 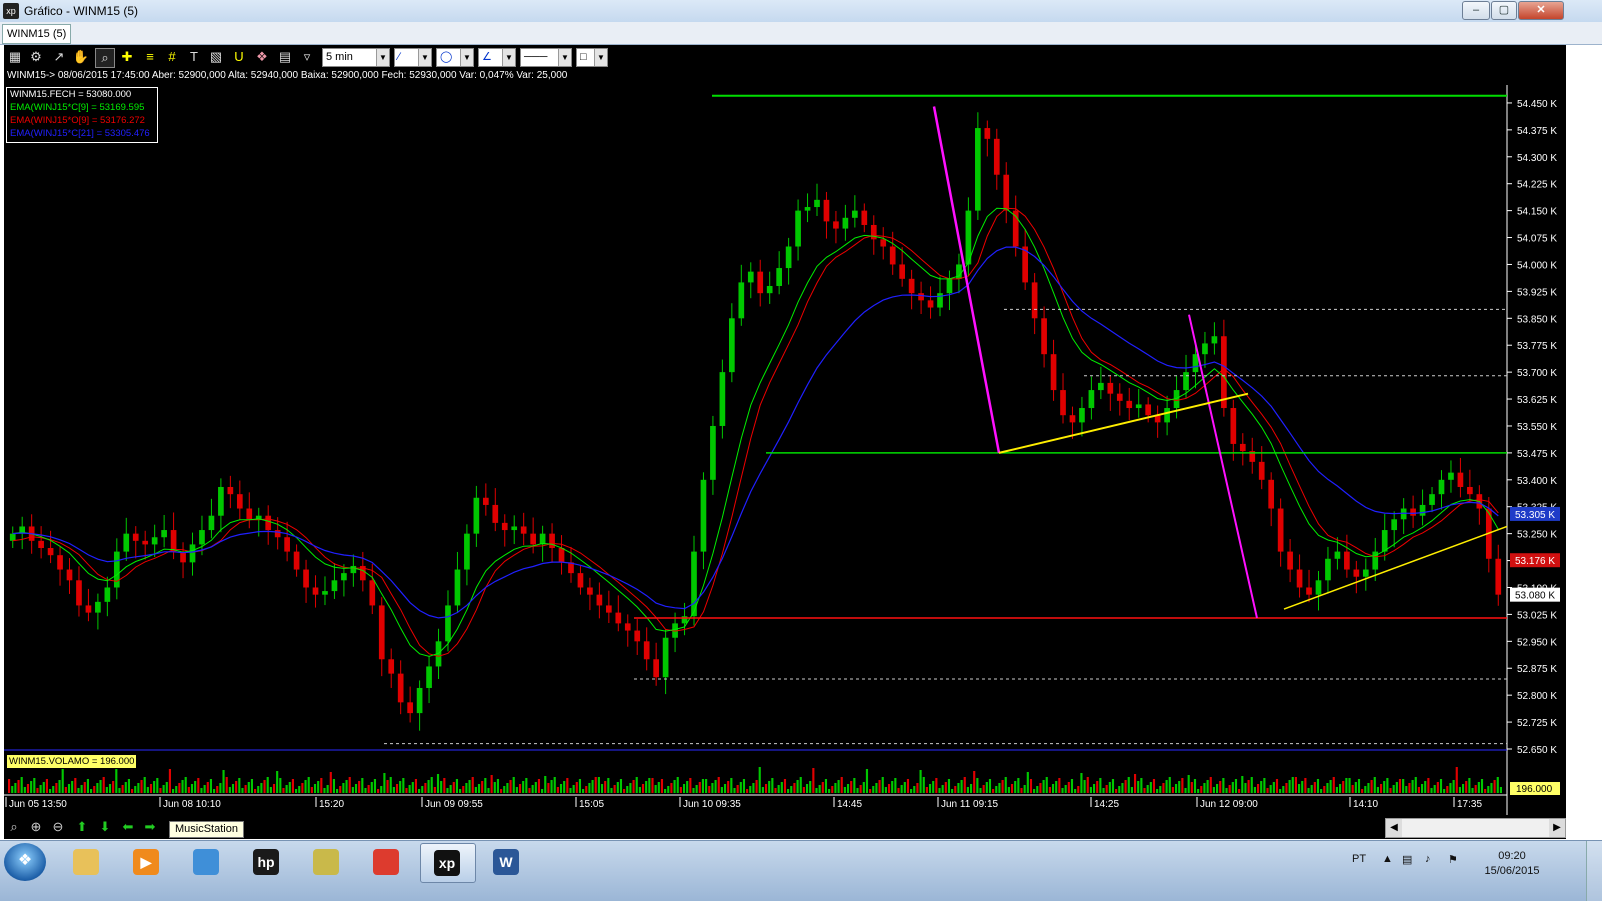 I want to click on grid-icon: #, so click(x=172, y=57).